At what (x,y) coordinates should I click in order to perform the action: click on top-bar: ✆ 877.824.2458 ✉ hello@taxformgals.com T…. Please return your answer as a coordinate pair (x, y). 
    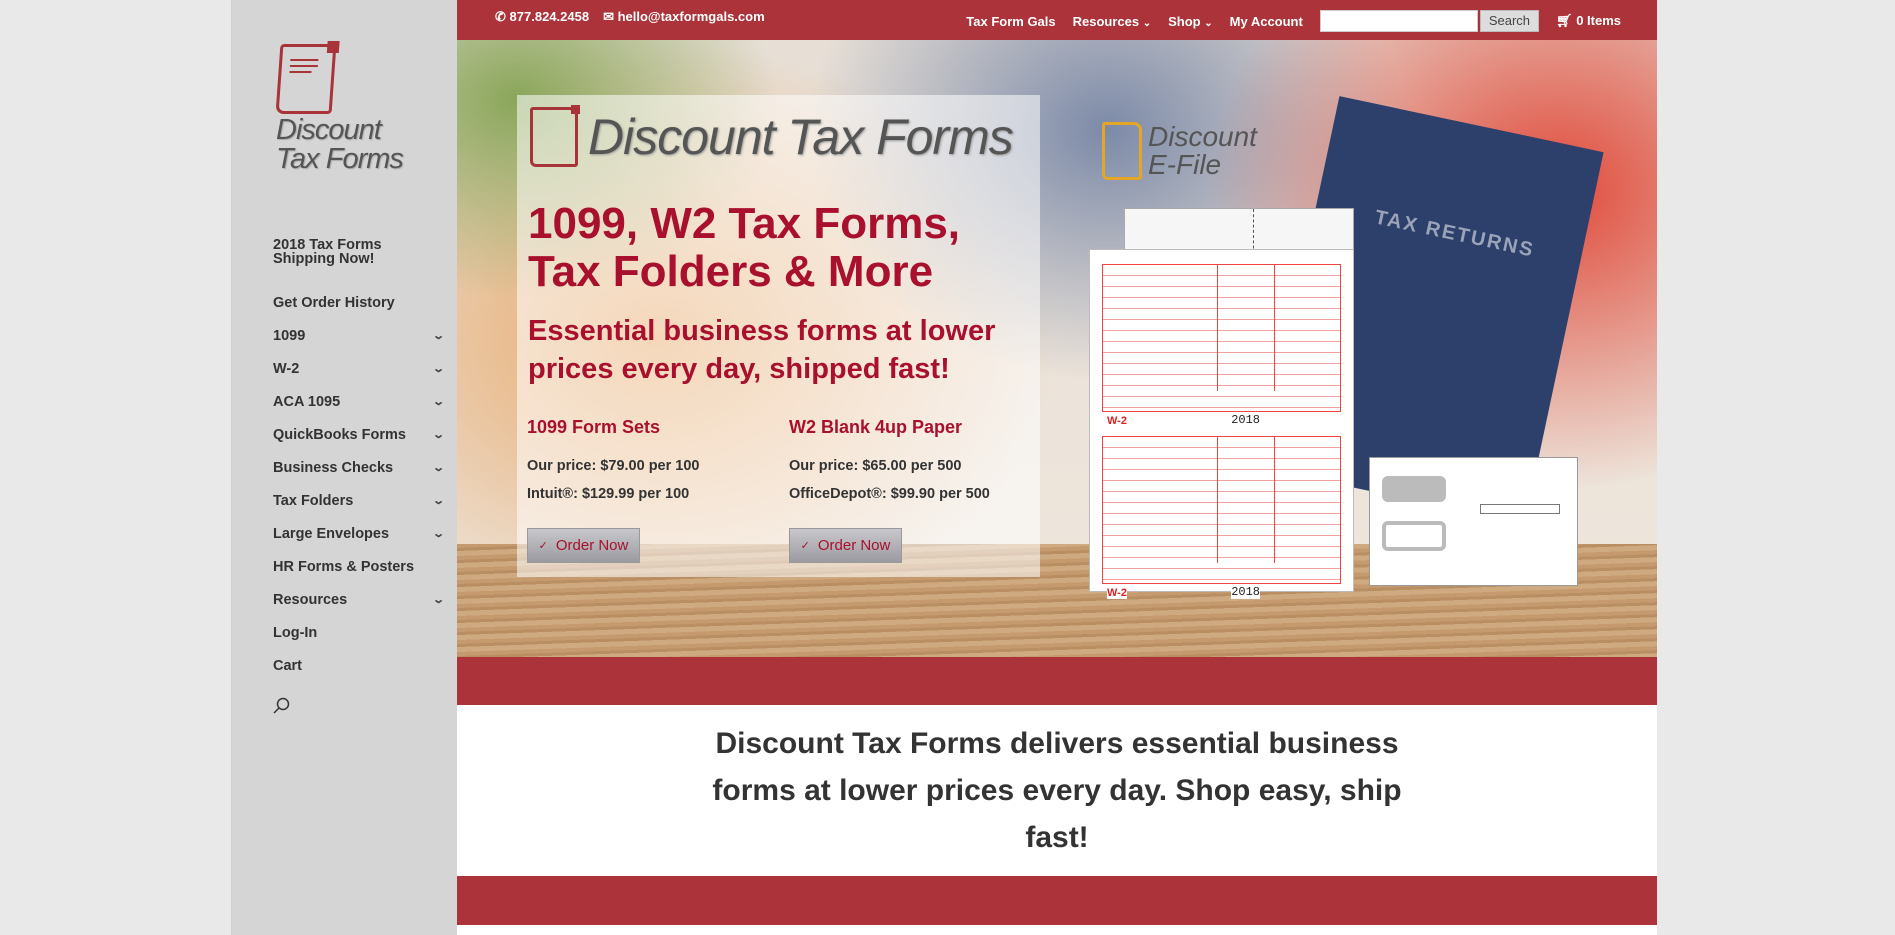
    Looking at the image, I should click on (1057, 20).